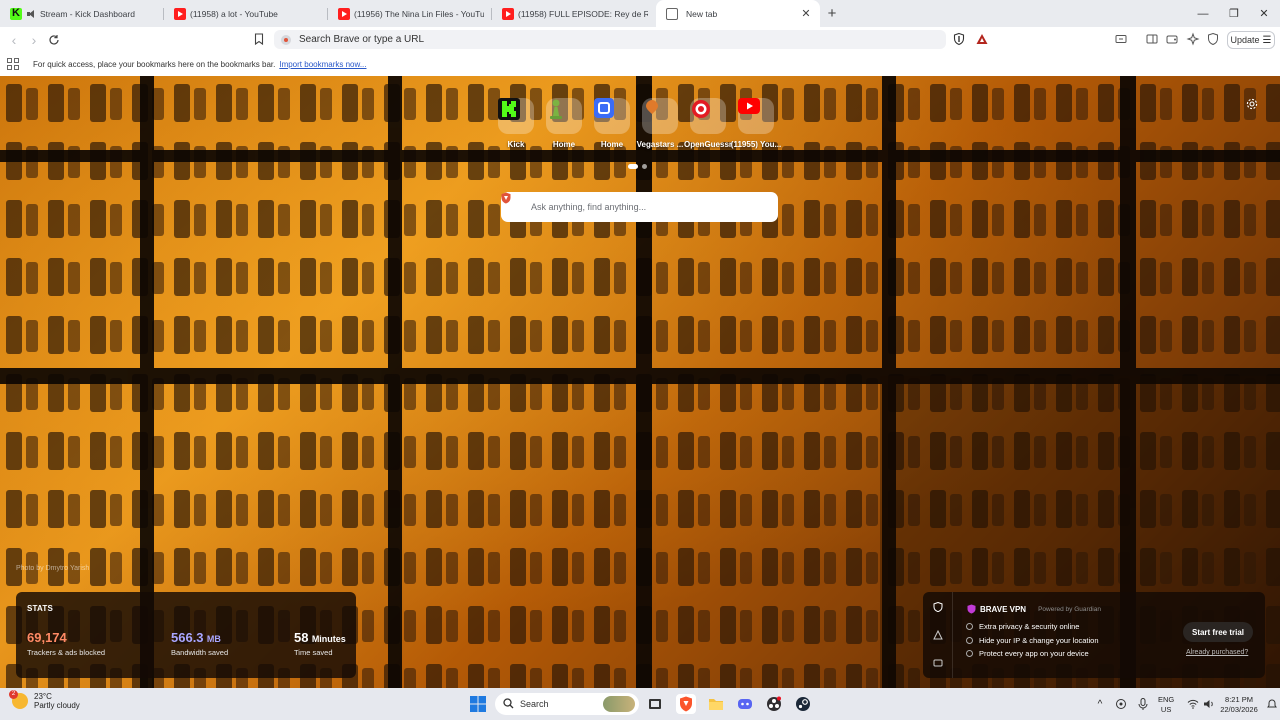  What do you see at coordinates (1267, 40) in the screenshot?
I see `menu-icon: ☰` at bounding box center [1267, 40].